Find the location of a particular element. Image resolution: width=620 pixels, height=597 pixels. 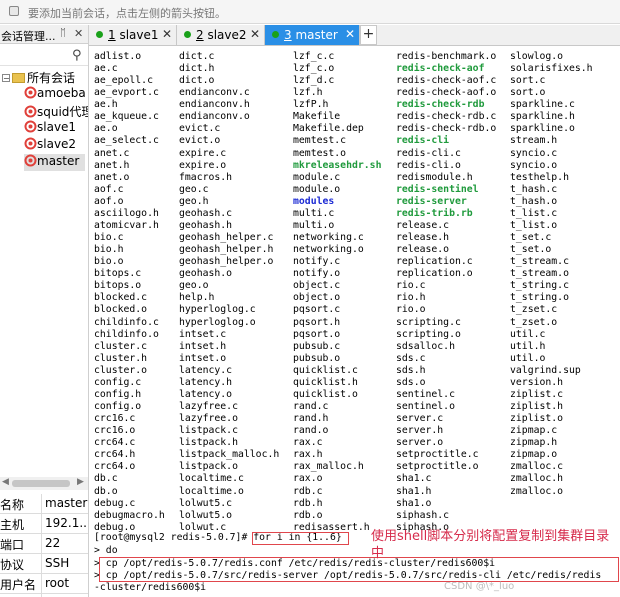

file-entry: siphash.c is located at coordinates (423, 515).